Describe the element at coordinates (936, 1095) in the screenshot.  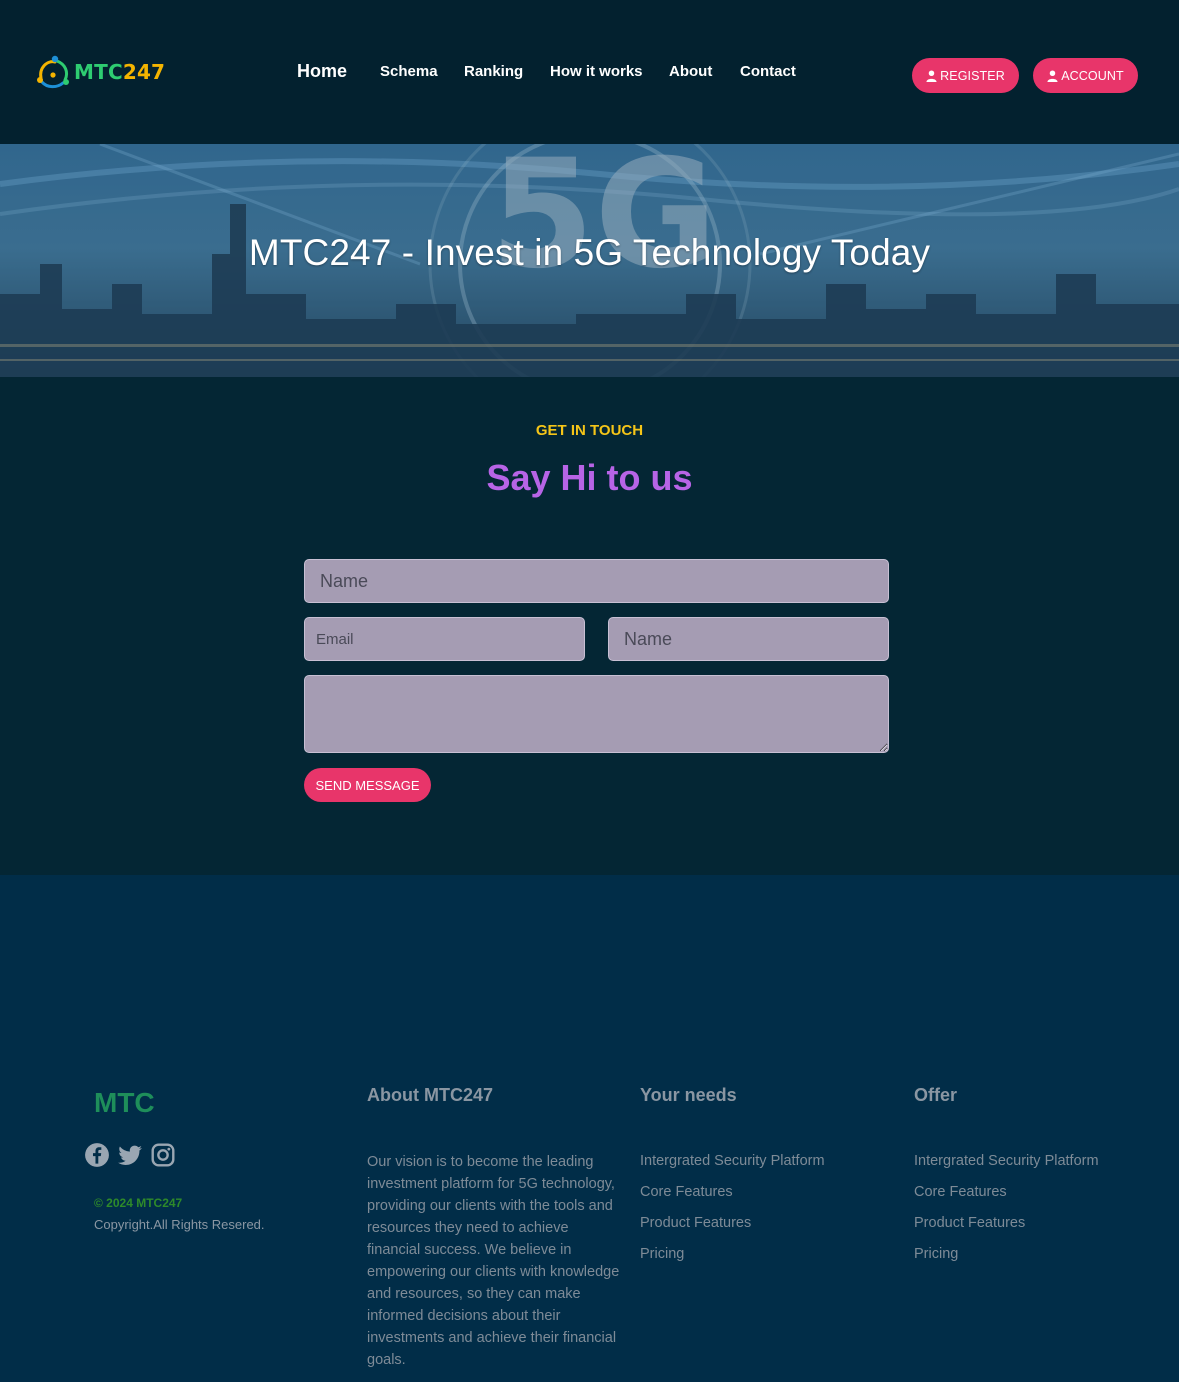
I see `offer-column-title: Offer` at that location.